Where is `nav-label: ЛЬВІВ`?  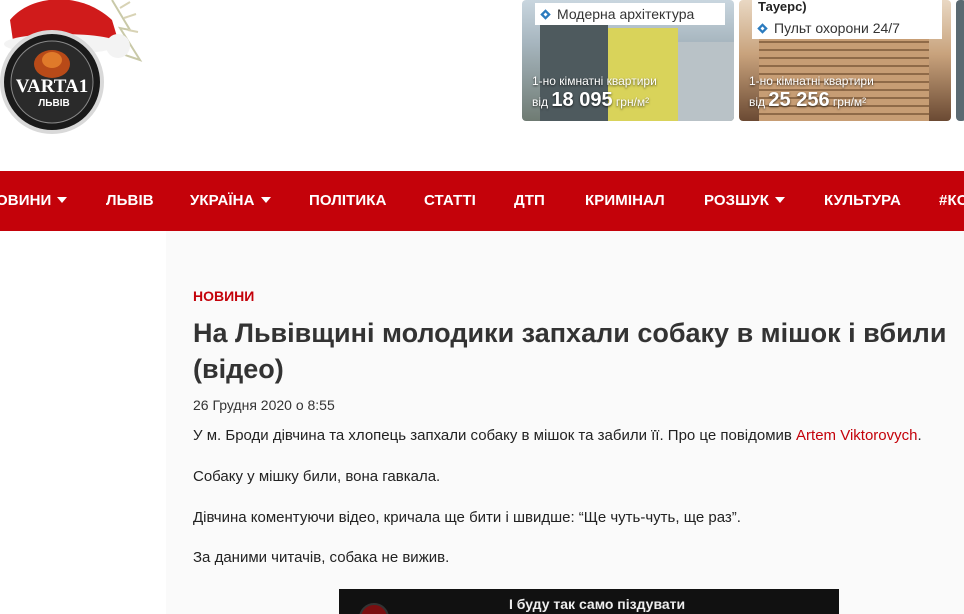
nav-label: ЛЬВІВ is located at coordinates (130, 200).